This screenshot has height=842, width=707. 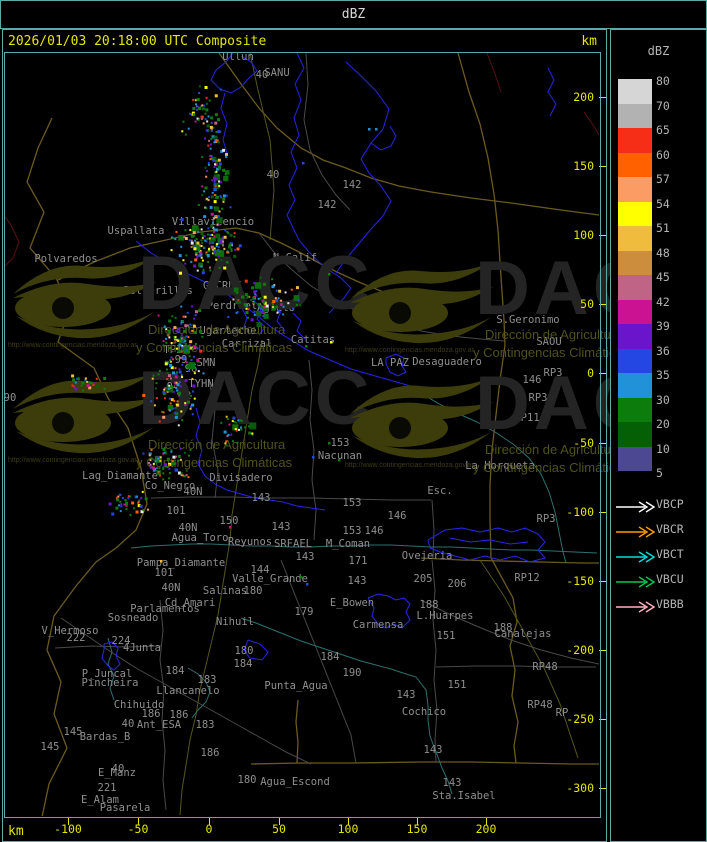 What do you see at coordinates (138, 829) in the screenshot?
I see `x-tick-label: -50` at bounding box center [138, 829].